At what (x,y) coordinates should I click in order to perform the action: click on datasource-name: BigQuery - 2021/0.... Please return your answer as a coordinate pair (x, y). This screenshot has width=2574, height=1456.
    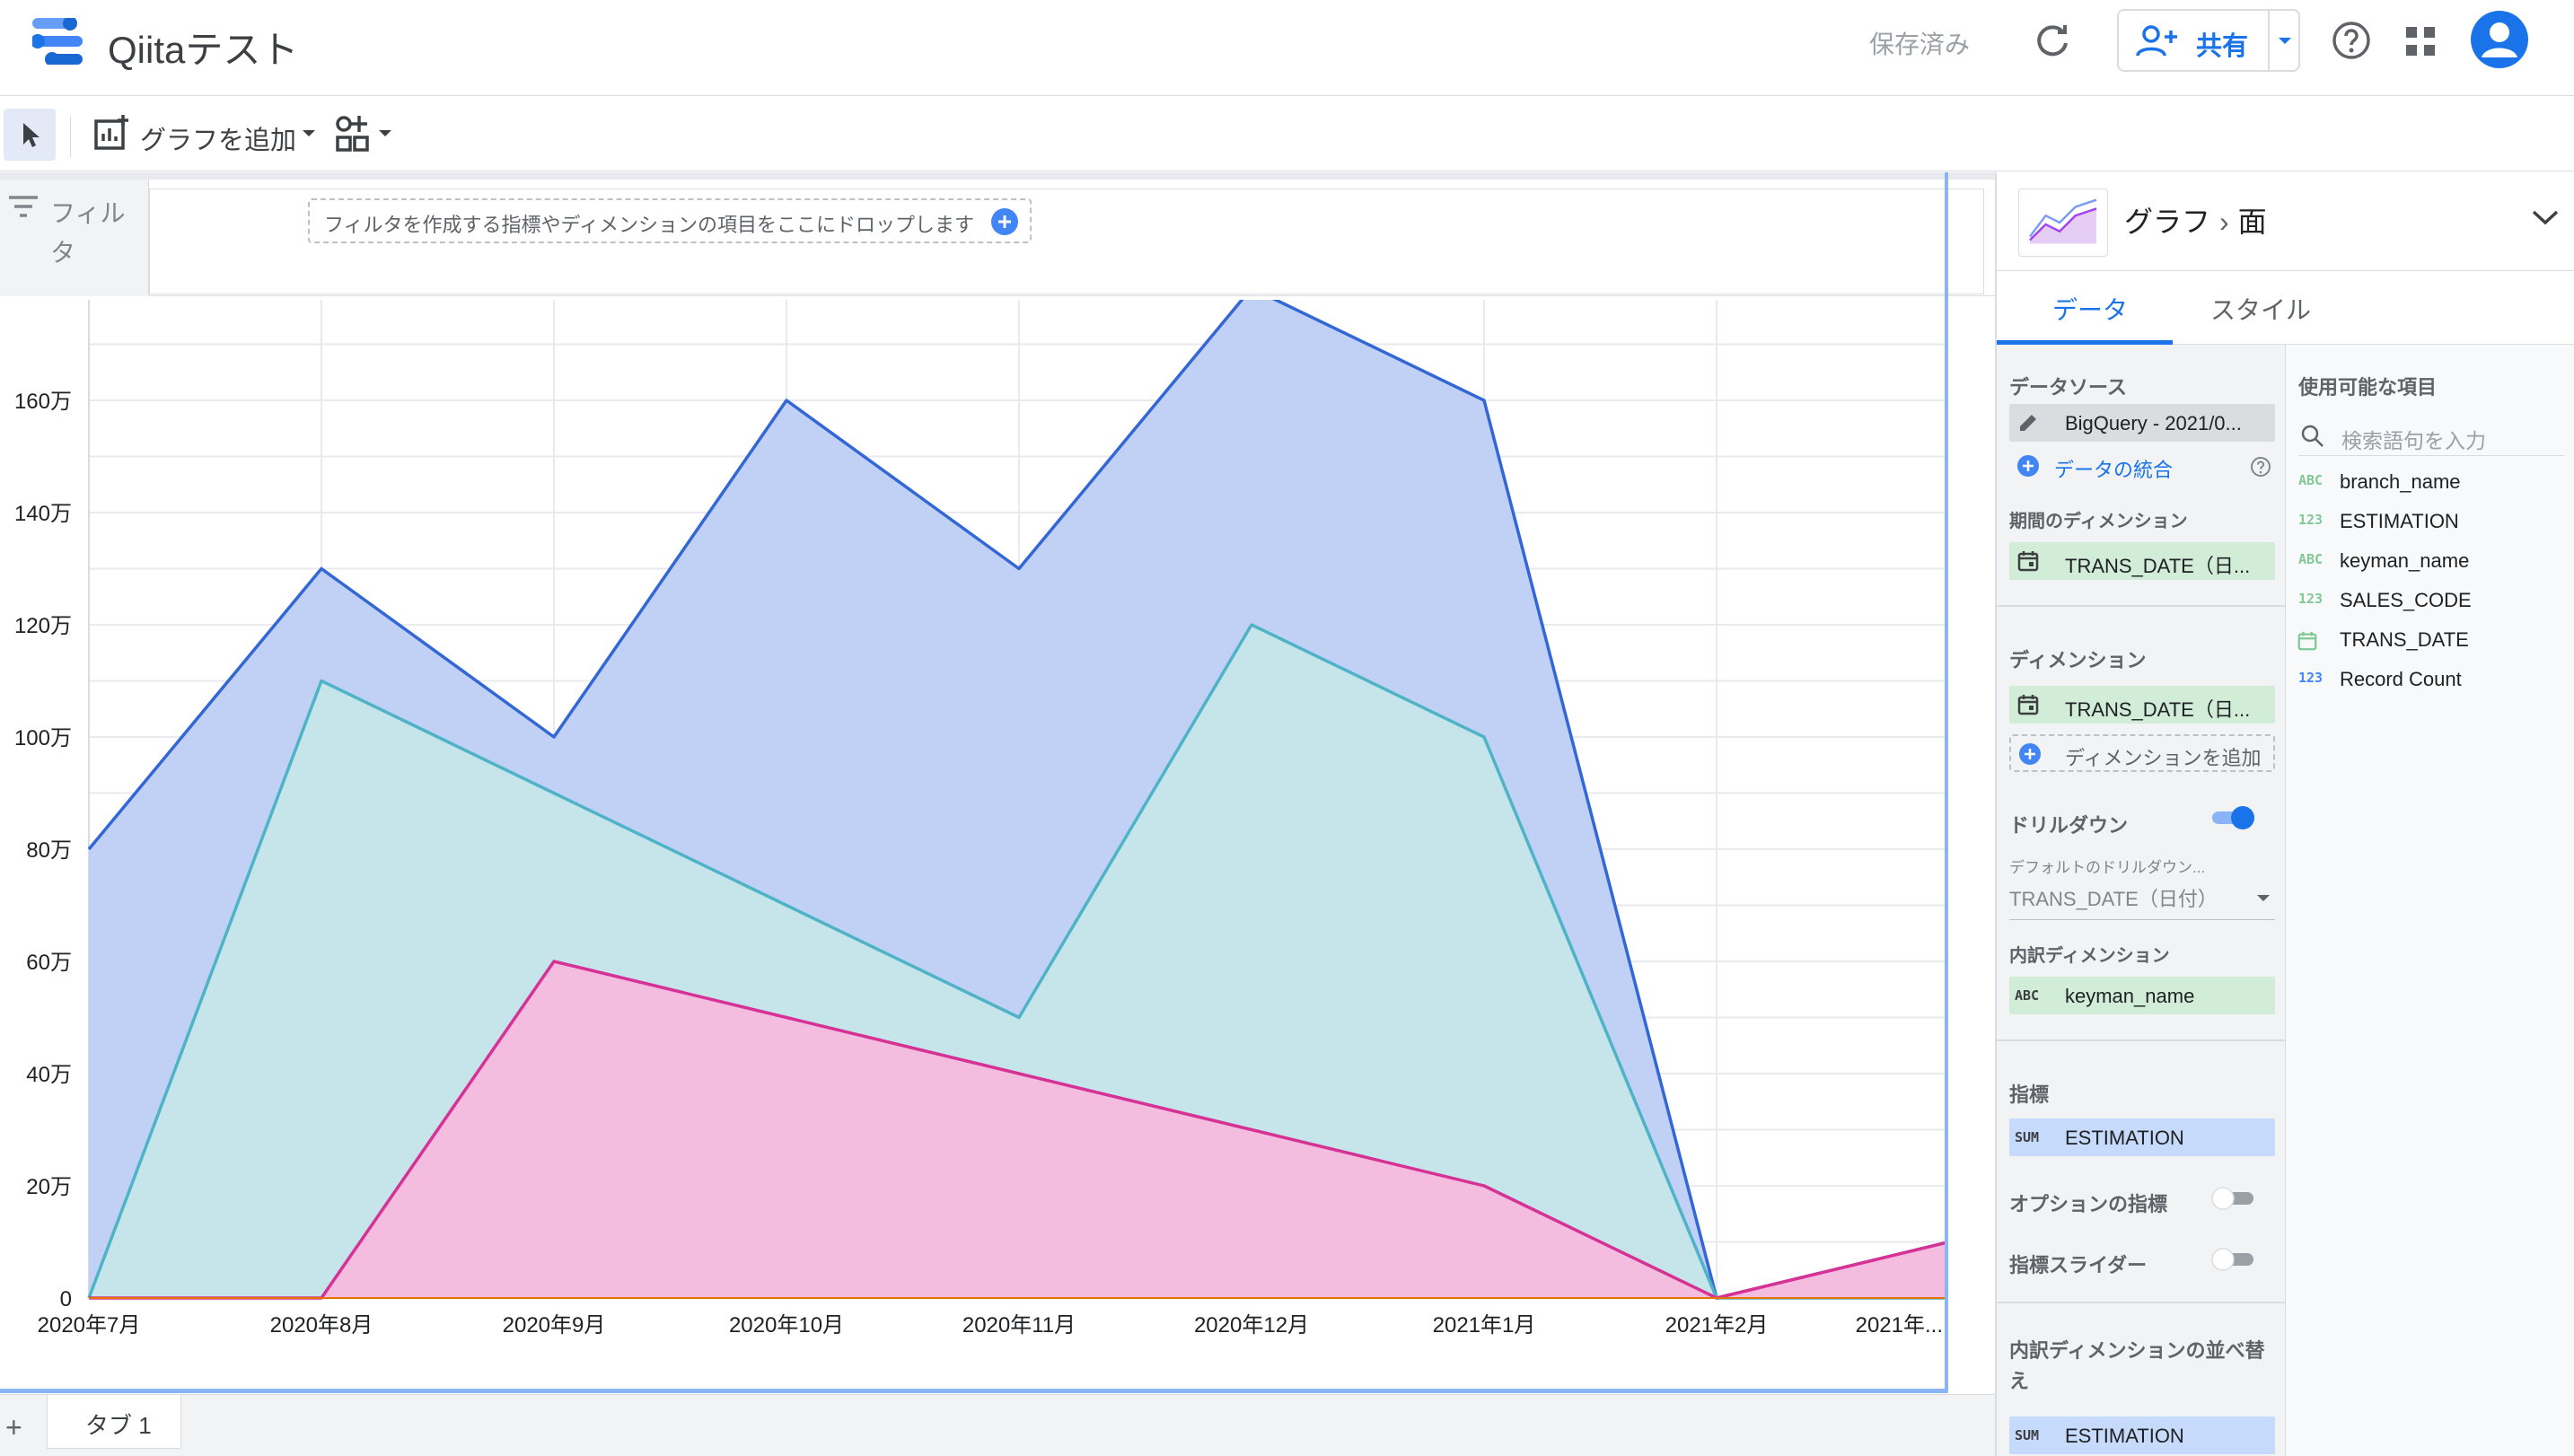
    Looking at the image, I should click on (2153, 423).